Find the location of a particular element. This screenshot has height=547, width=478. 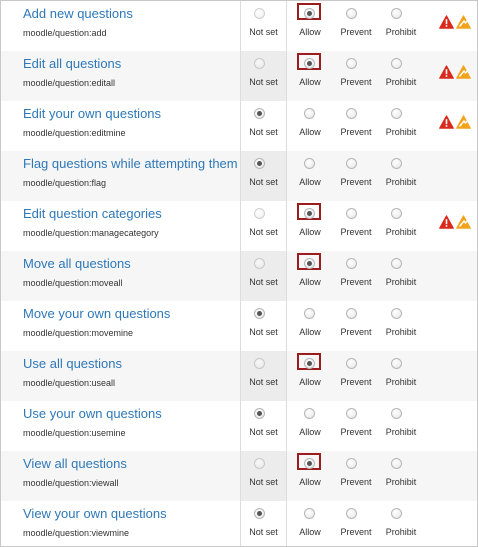

capability-title-link: Edit your own questions is located at coordinates (92, 113).